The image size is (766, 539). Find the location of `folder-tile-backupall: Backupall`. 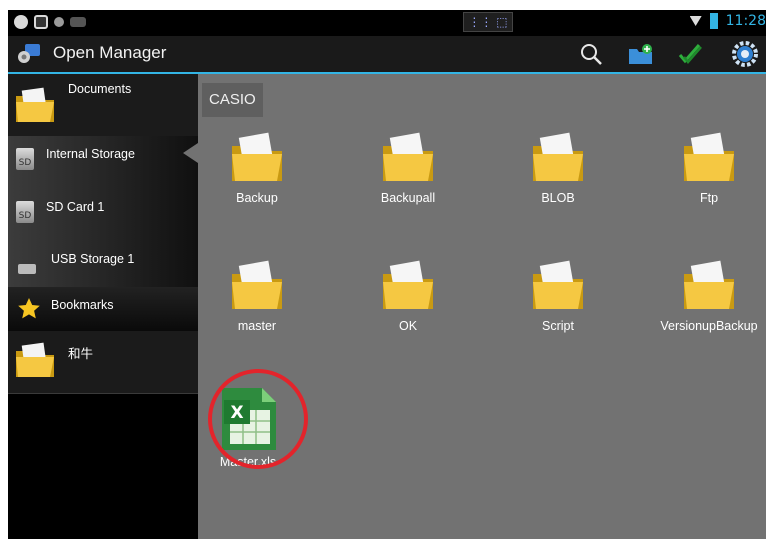

folder-tile-backupall: Backupall is located at coordinates (408, 185).